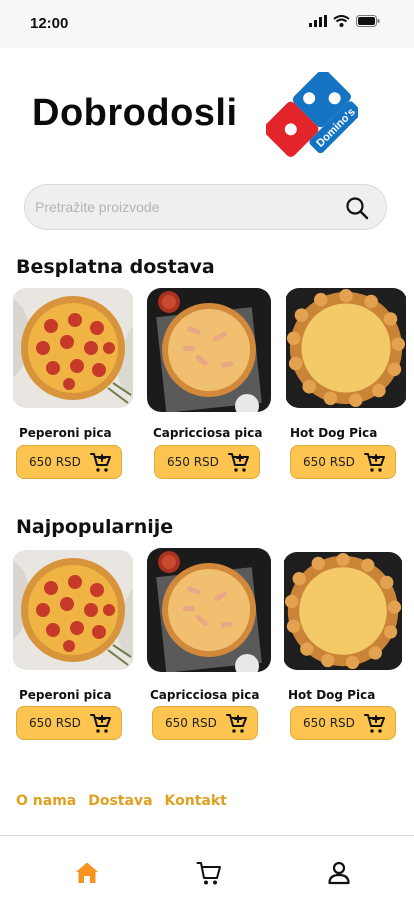 This screenshot has width=414, height=908. I want to click on footer-link-delivery: Dostava, so click(120, 801).